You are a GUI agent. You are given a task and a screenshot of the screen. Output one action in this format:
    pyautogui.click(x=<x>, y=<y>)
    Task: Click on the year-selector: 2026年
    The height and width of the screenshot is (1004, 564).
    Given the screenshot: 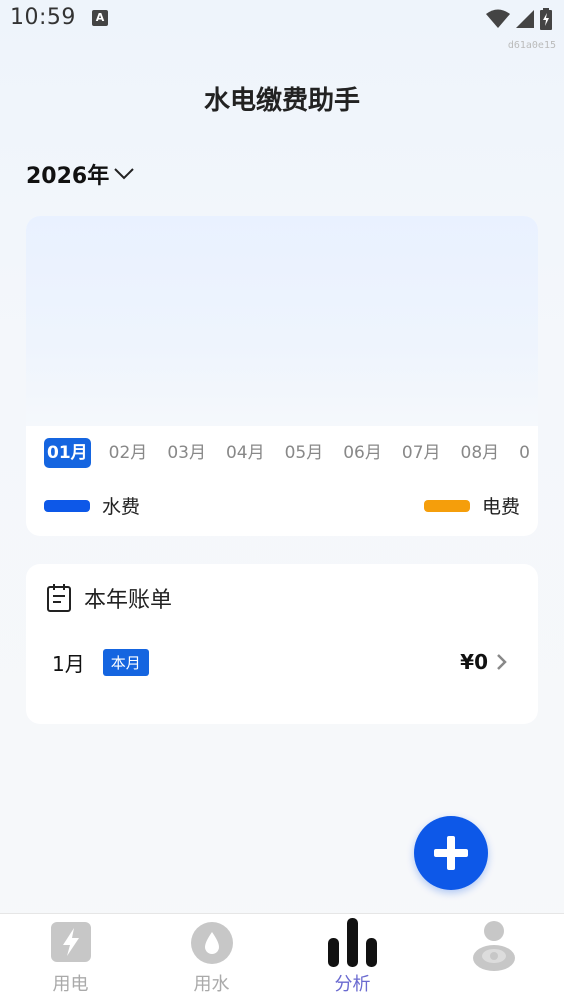 What is the action you would take?
    pyautogui.click(x=80, y=174)
    